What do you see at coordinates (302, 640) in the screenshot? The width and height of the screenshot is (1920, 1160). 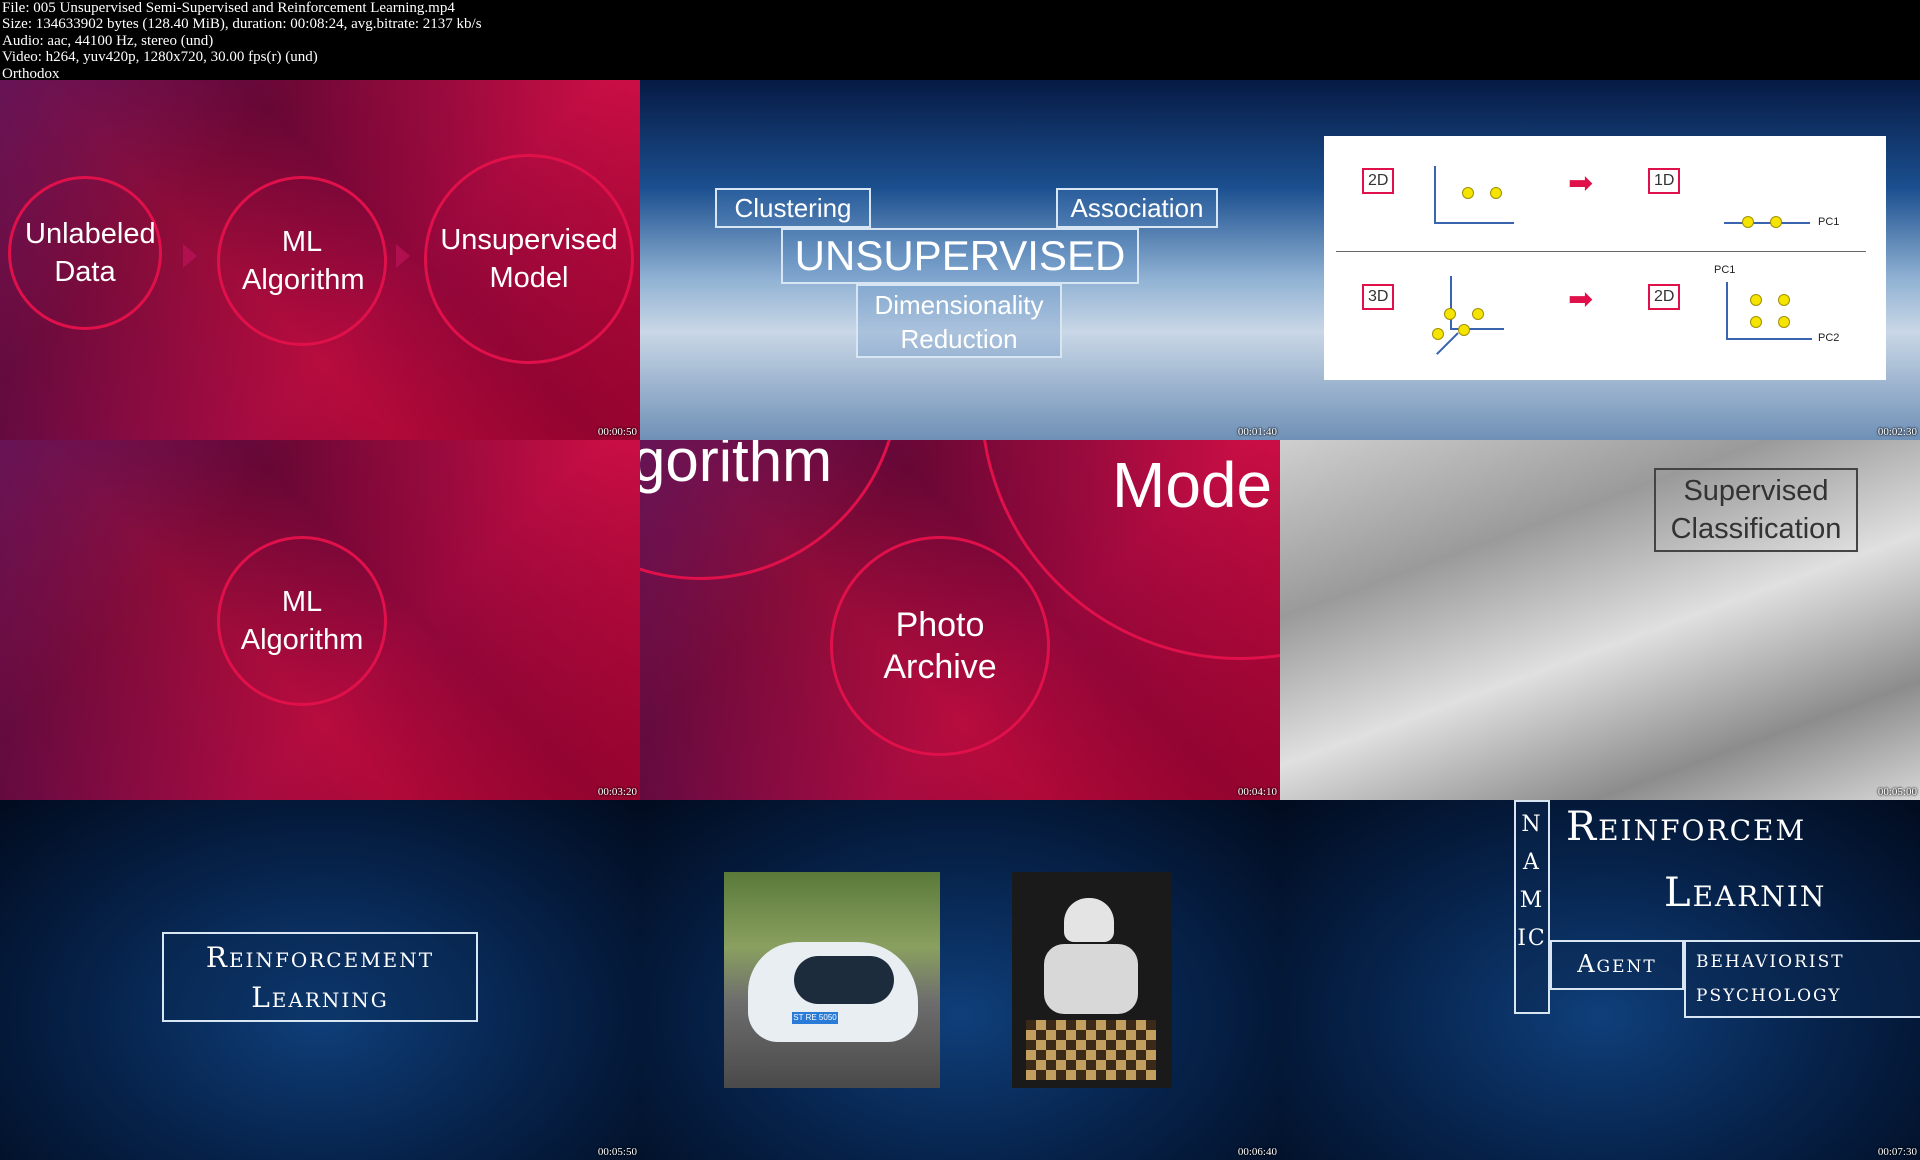 I see `circle-line: Algorithm` at bounding box center [302, 640].